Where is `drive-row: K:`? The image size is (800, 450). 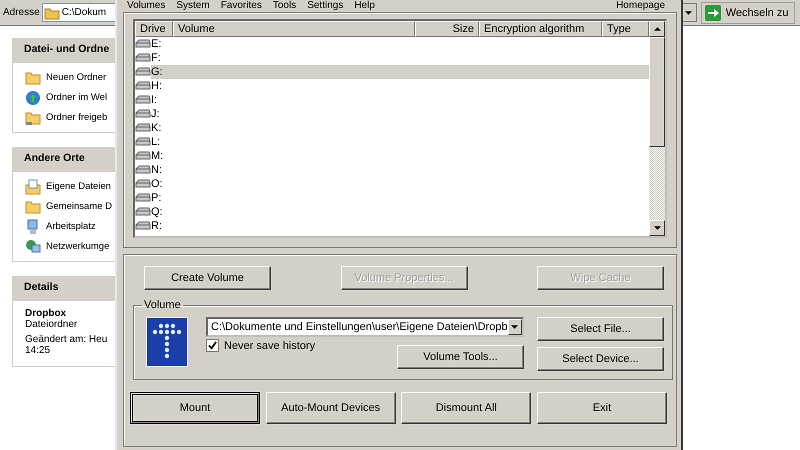 drive-row: K: is located at coordinates (400, 128).